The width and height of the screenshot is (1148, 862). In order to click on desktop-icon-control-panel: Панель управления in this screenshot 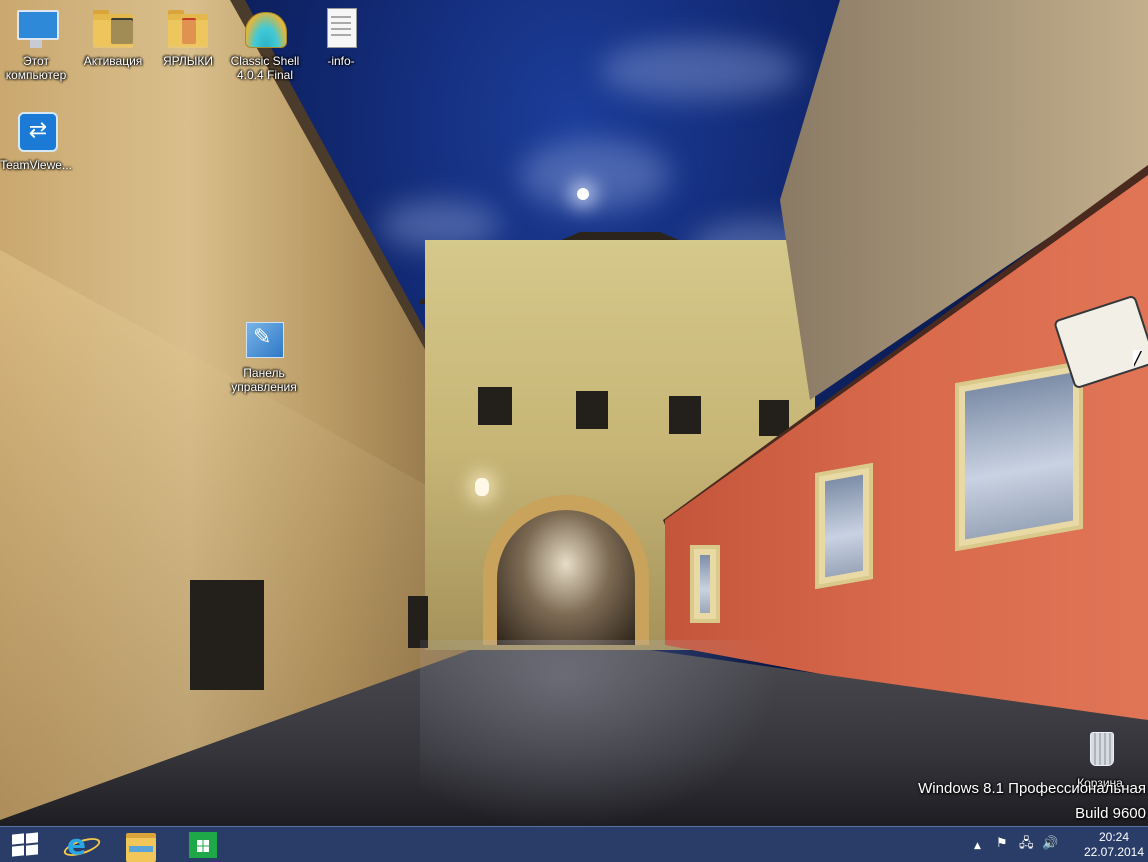, I will do `click(264, 356)`.